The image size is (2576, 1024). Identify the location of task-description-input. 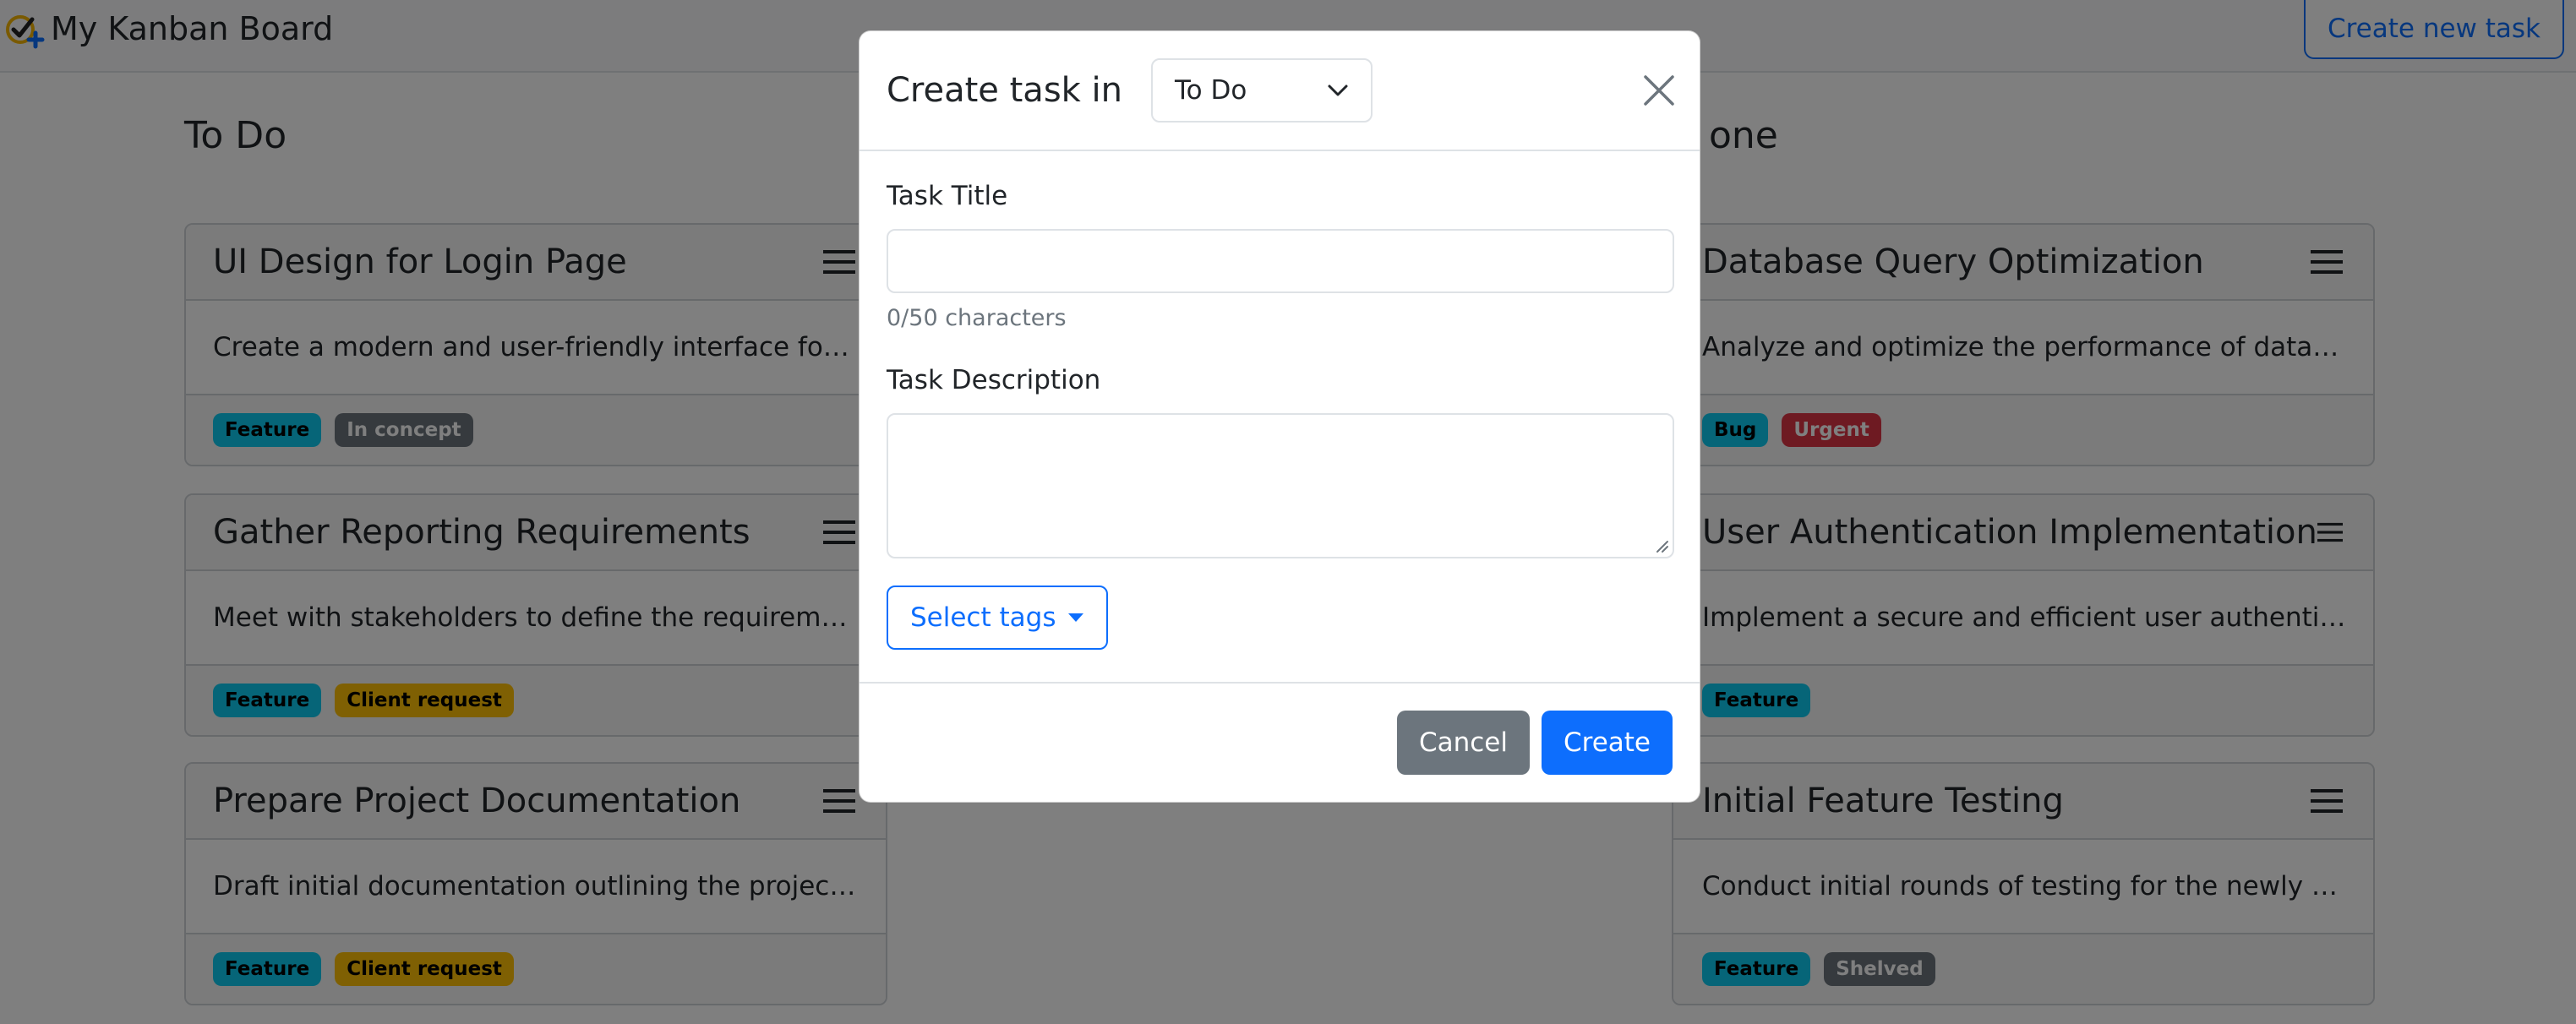
(1280, 485).